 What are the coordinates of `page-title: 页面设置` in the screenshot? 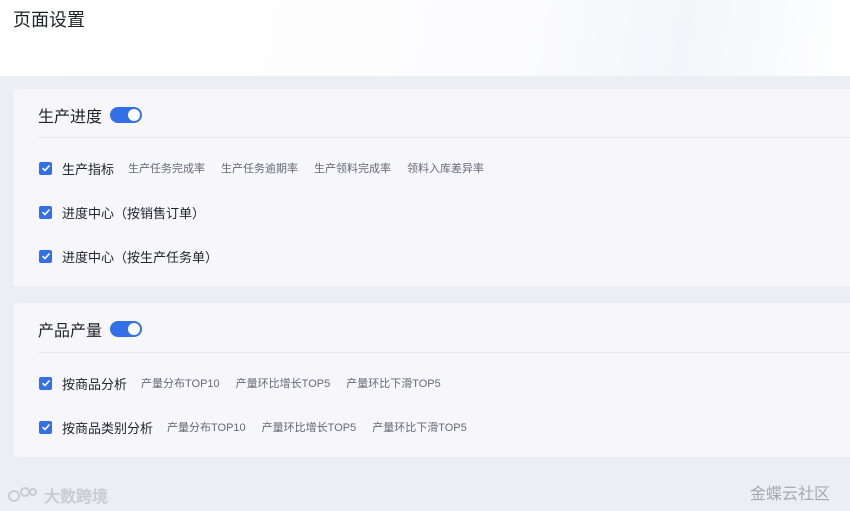 It's located at (49, 20).